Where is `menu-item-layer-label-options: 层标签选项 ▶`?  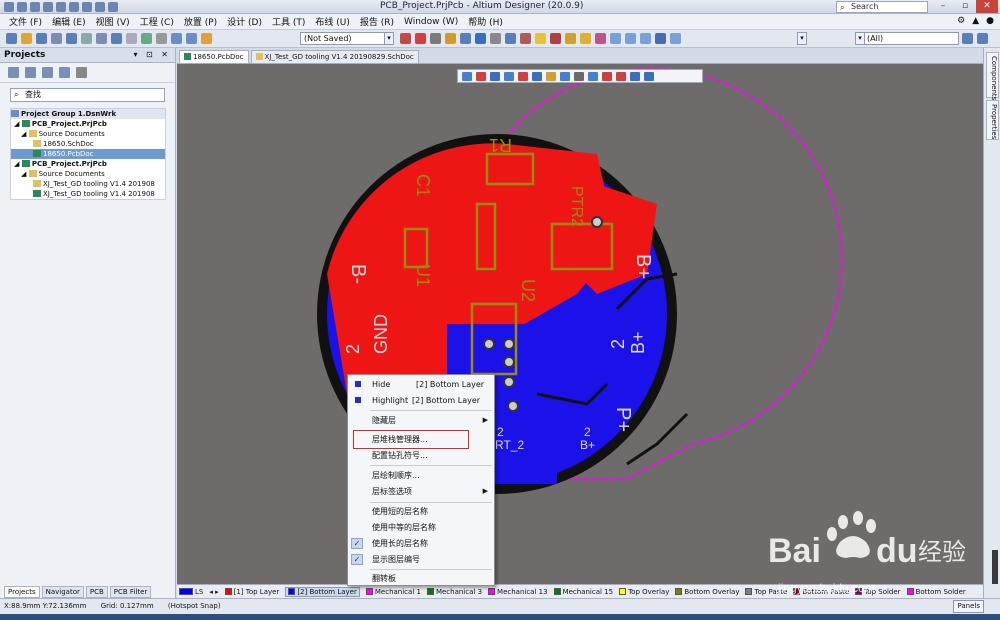
menu-item-layer-label-options: 层标签选项 ▶ is located at coordinates (421, 491).